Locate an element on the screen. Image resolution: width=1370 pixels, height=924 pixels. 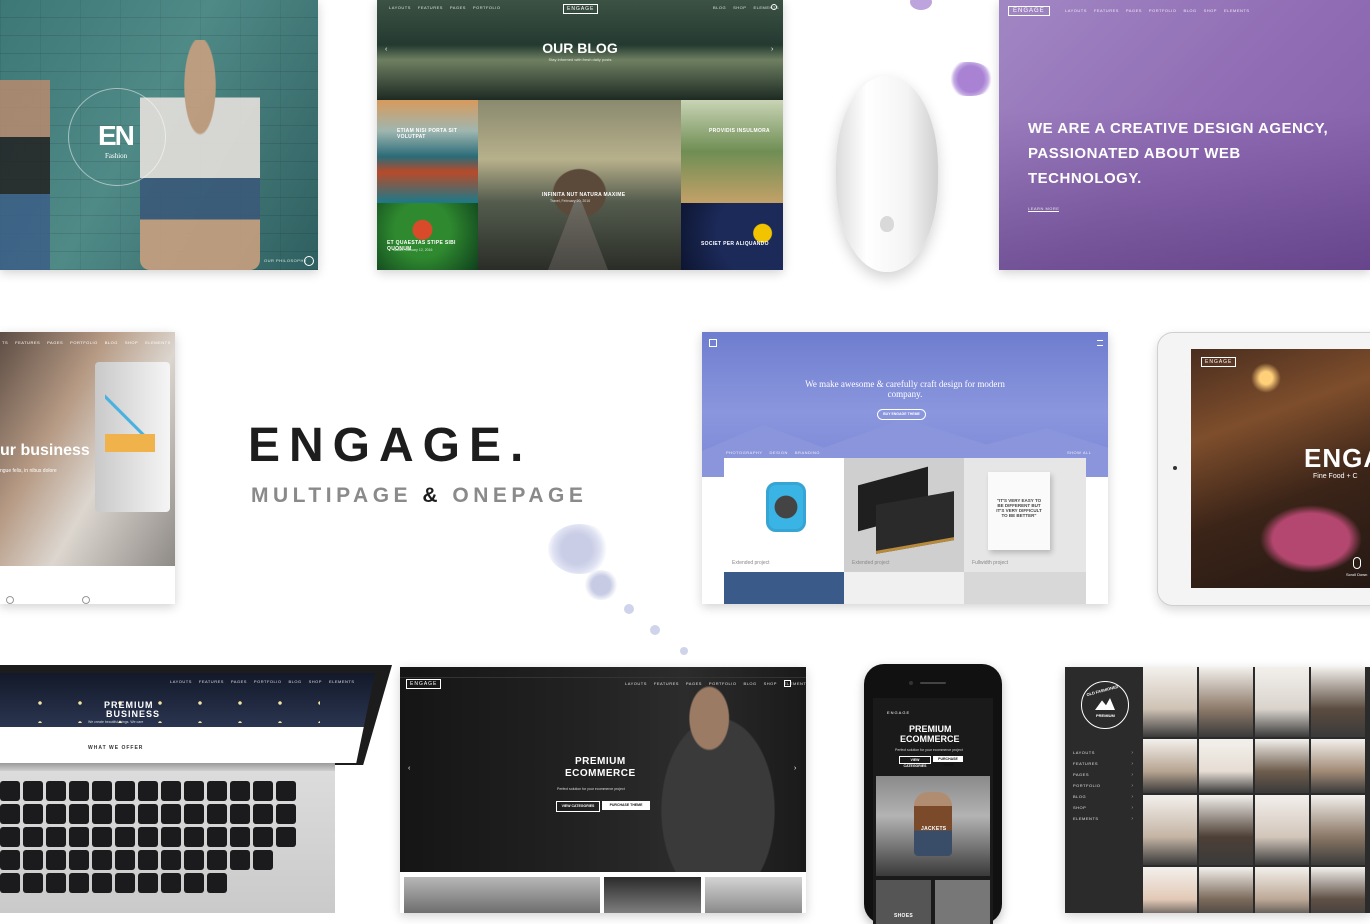
view-categories-button: VIEW CATEGORIES is located at coordinates (578, 806).